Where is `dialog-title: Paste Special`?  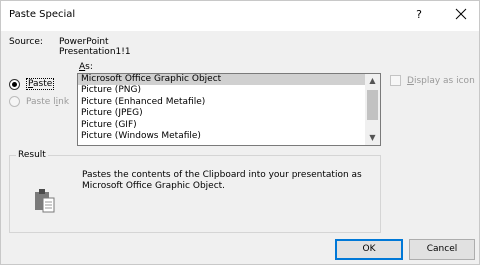
dialog-title: Paste Special is located at coordinates (42, 14).